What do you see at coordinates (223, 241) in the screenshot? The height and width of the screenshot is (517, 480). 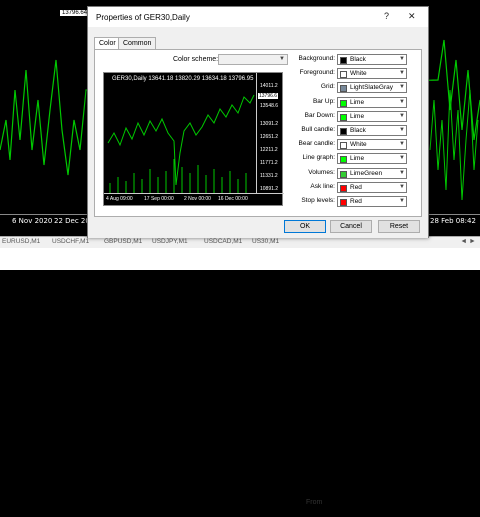 I see `chart-tab: USDCAD,M1` at bounding box center [223, 241].